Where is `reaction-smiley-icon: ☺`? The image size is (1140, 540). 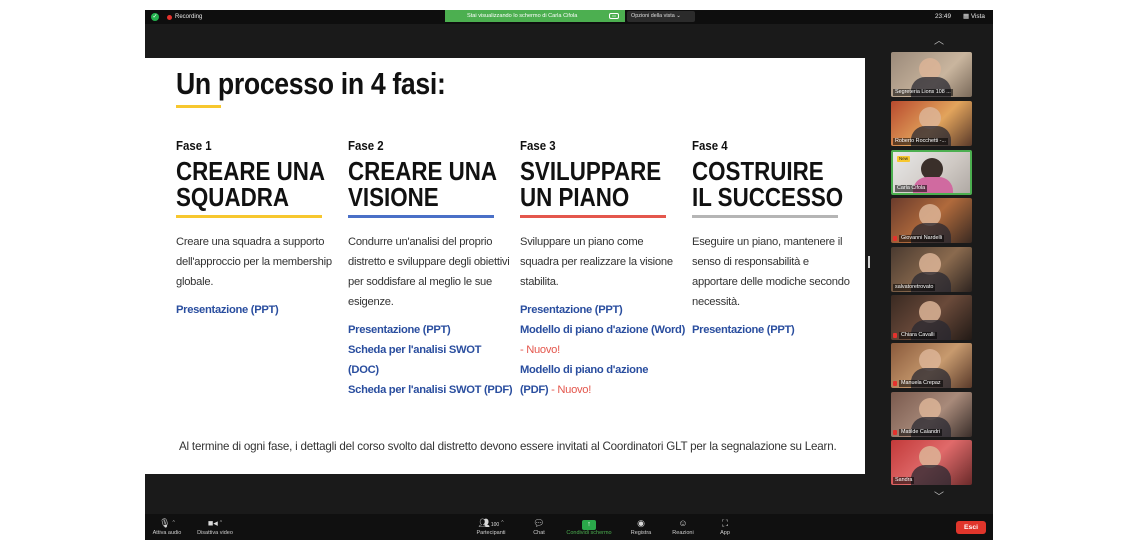 reaction-smiley-icon: ☺ is located at coordinates (683, 523).